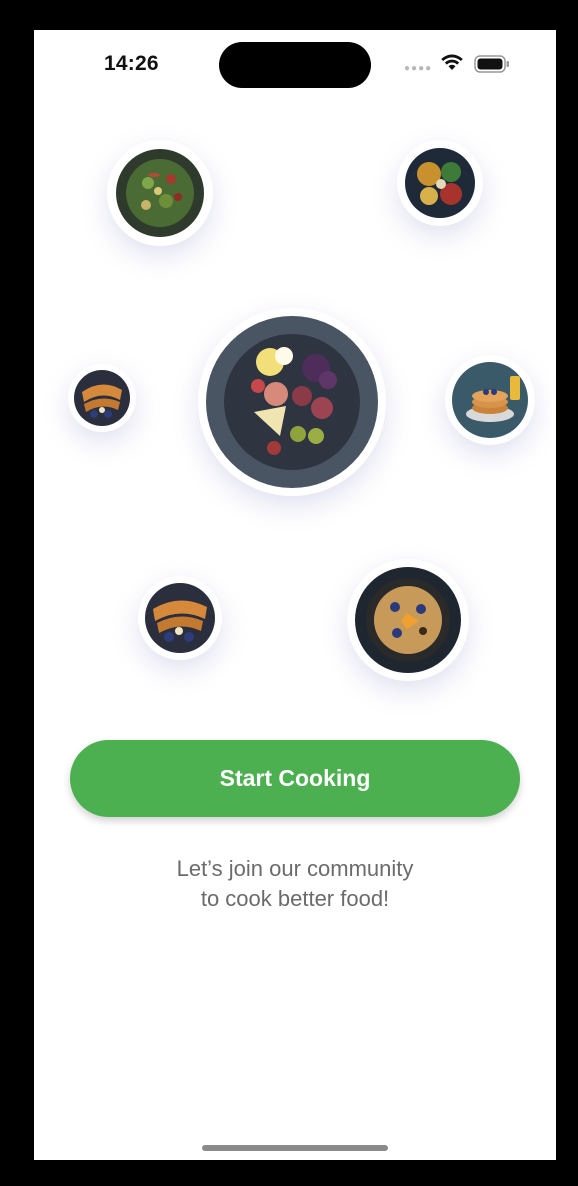 The image size is (578, 1186). What do you see at coordinates (408, 620) in the screenshot?
I see `porridge-skillet-image` at bounding box center [408, 620].